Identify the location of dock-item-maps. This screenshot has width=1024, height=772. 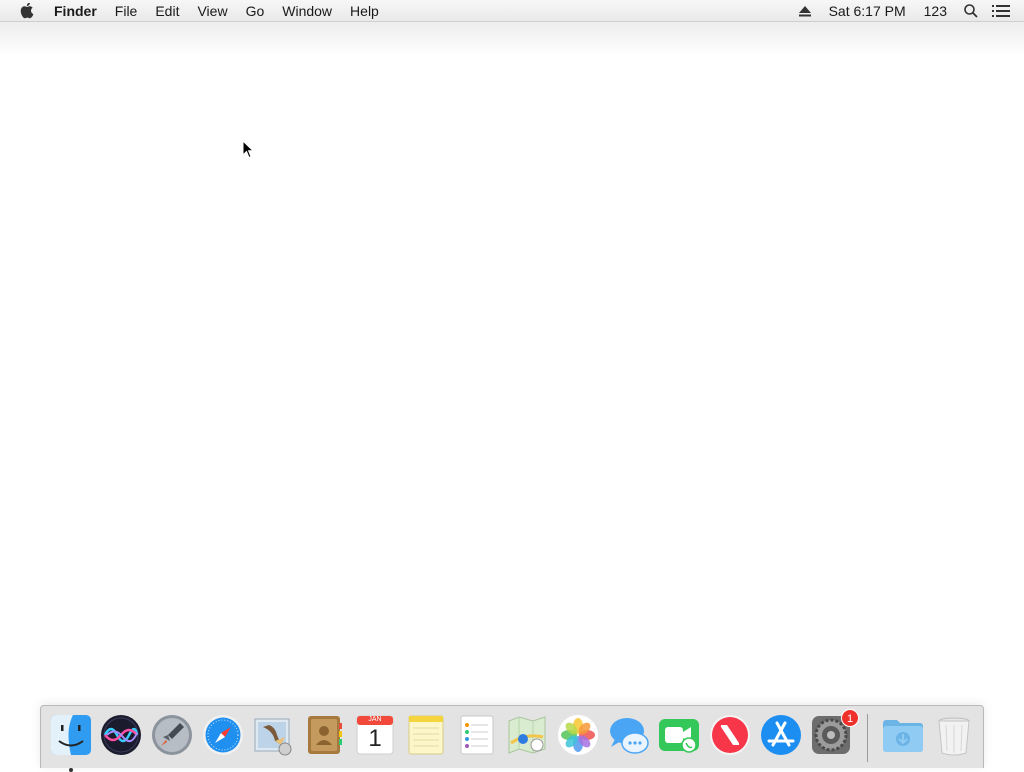
(527, 735).